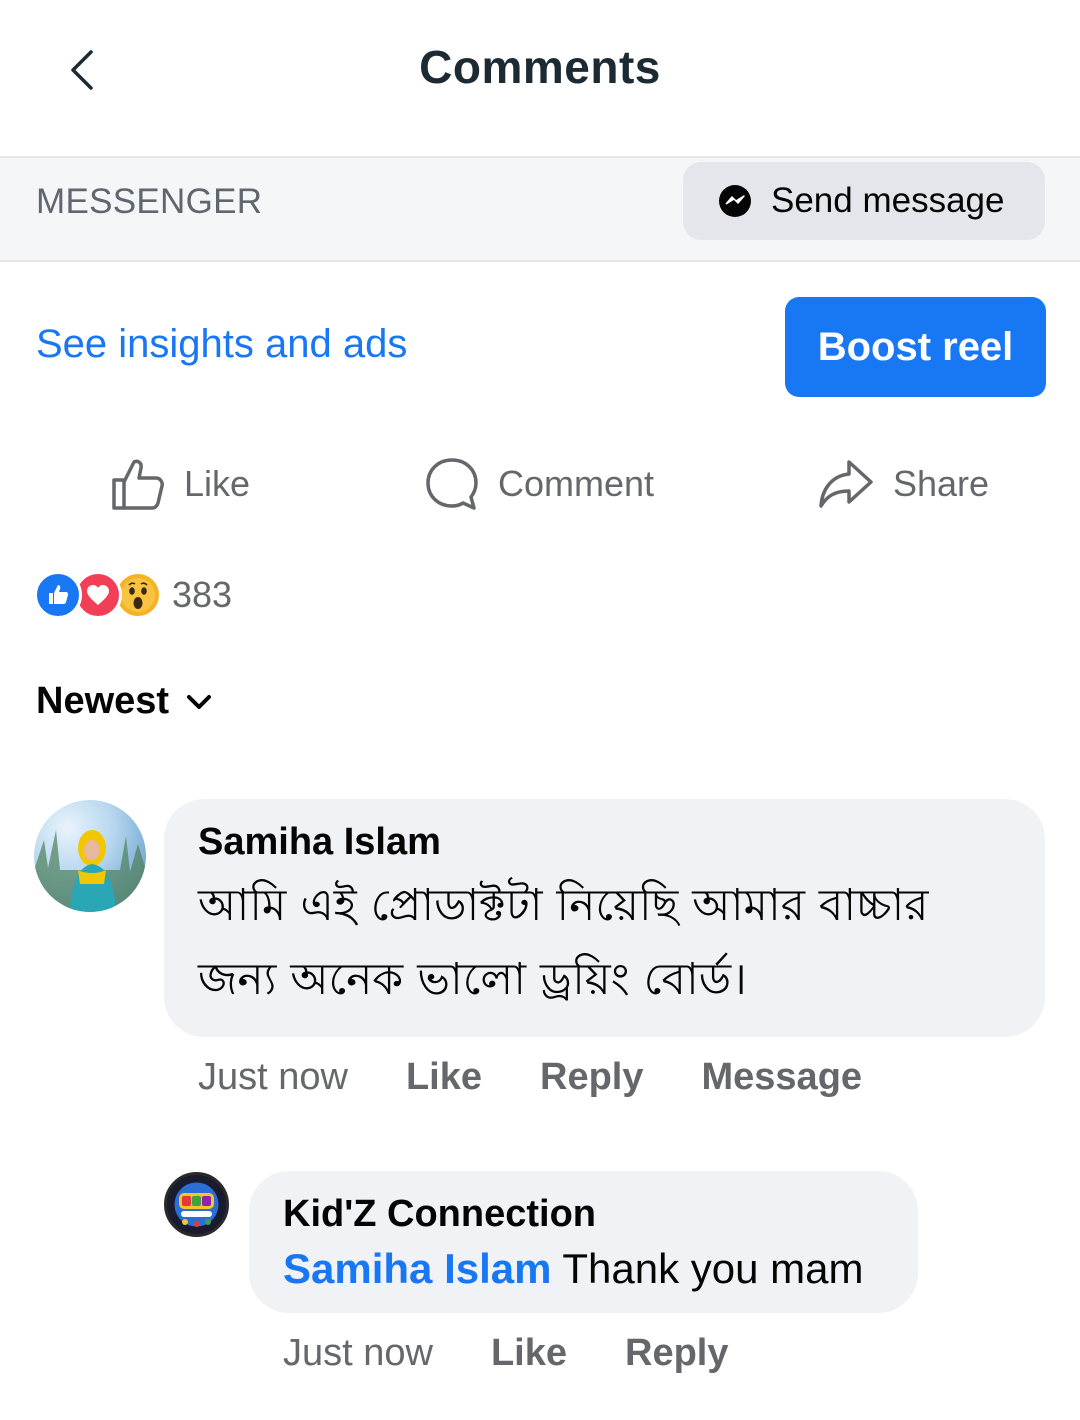 The width and height of the screenshot is (1080, 1420). Describe the element at coordinates (563, 905) in the screenshot. I see `comment-text-line: আমি এই প্রোডাক্টটা নিয়েছি আমার বাচ্চার` at that location.